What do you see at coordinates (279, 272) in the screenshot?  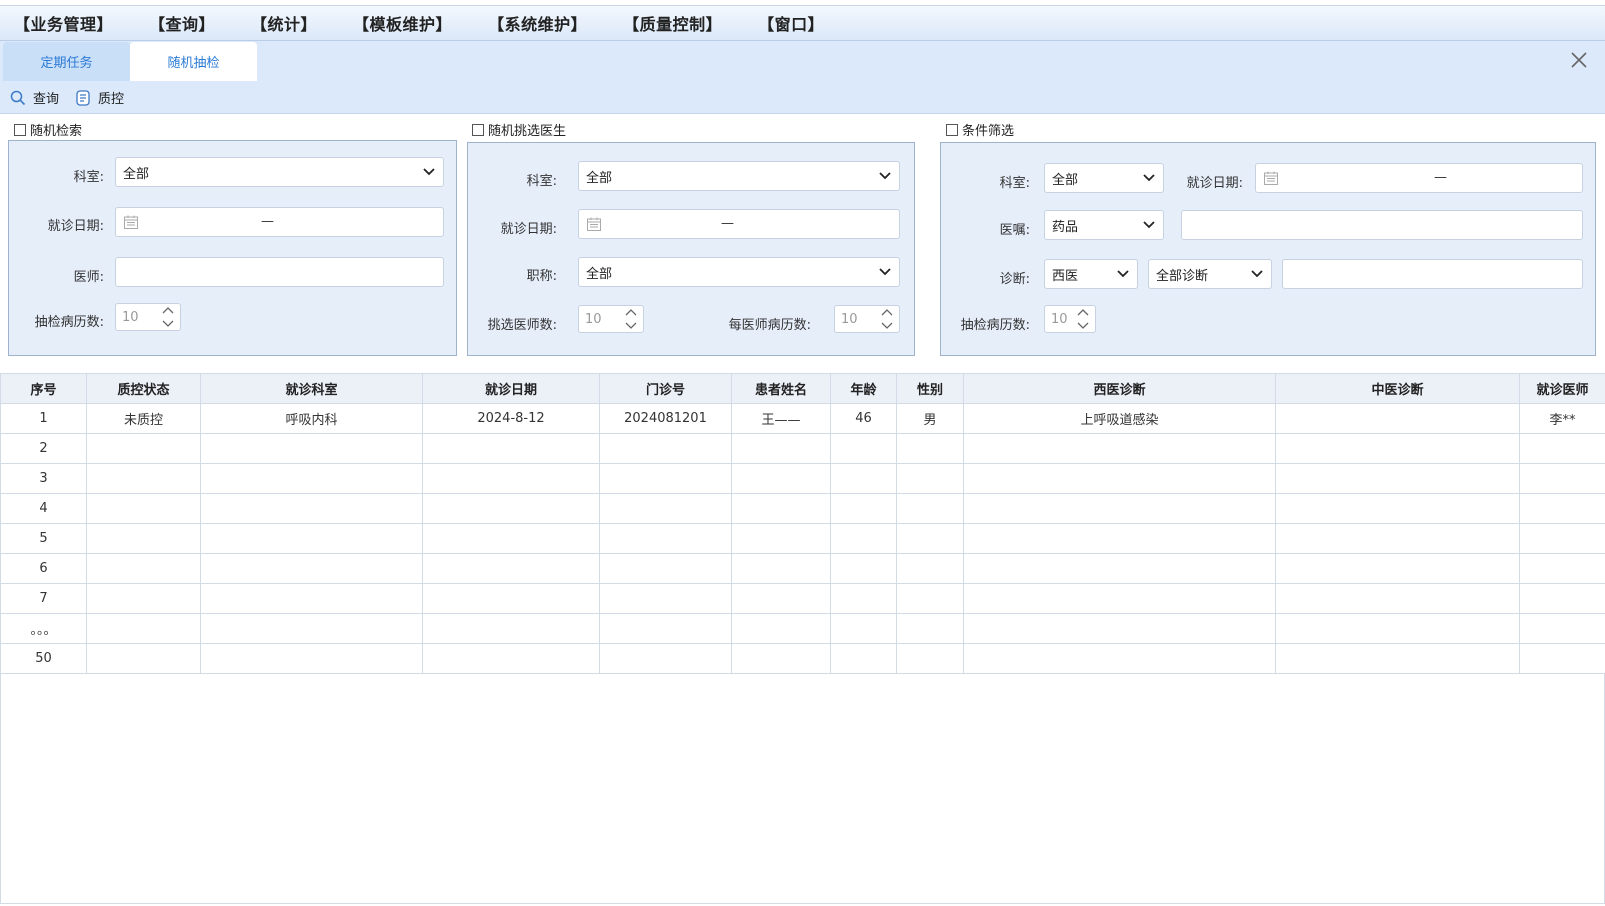 I see `doctor-input` at bounding box center [279, 272].